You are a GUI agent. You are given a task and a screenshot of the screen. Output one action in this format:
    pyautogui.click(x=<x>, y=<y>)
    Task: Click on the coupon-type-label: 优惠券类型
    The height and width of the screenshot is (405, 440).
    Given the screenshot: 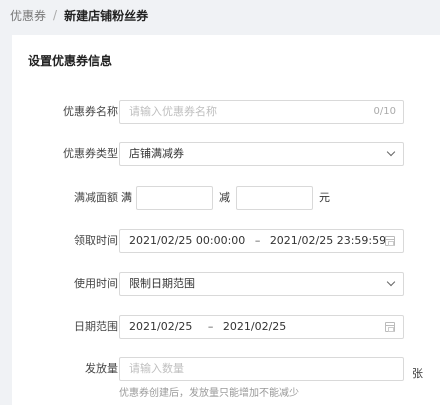 What is the action you would take?
    pyautogui.click(x=90, y=153)
    